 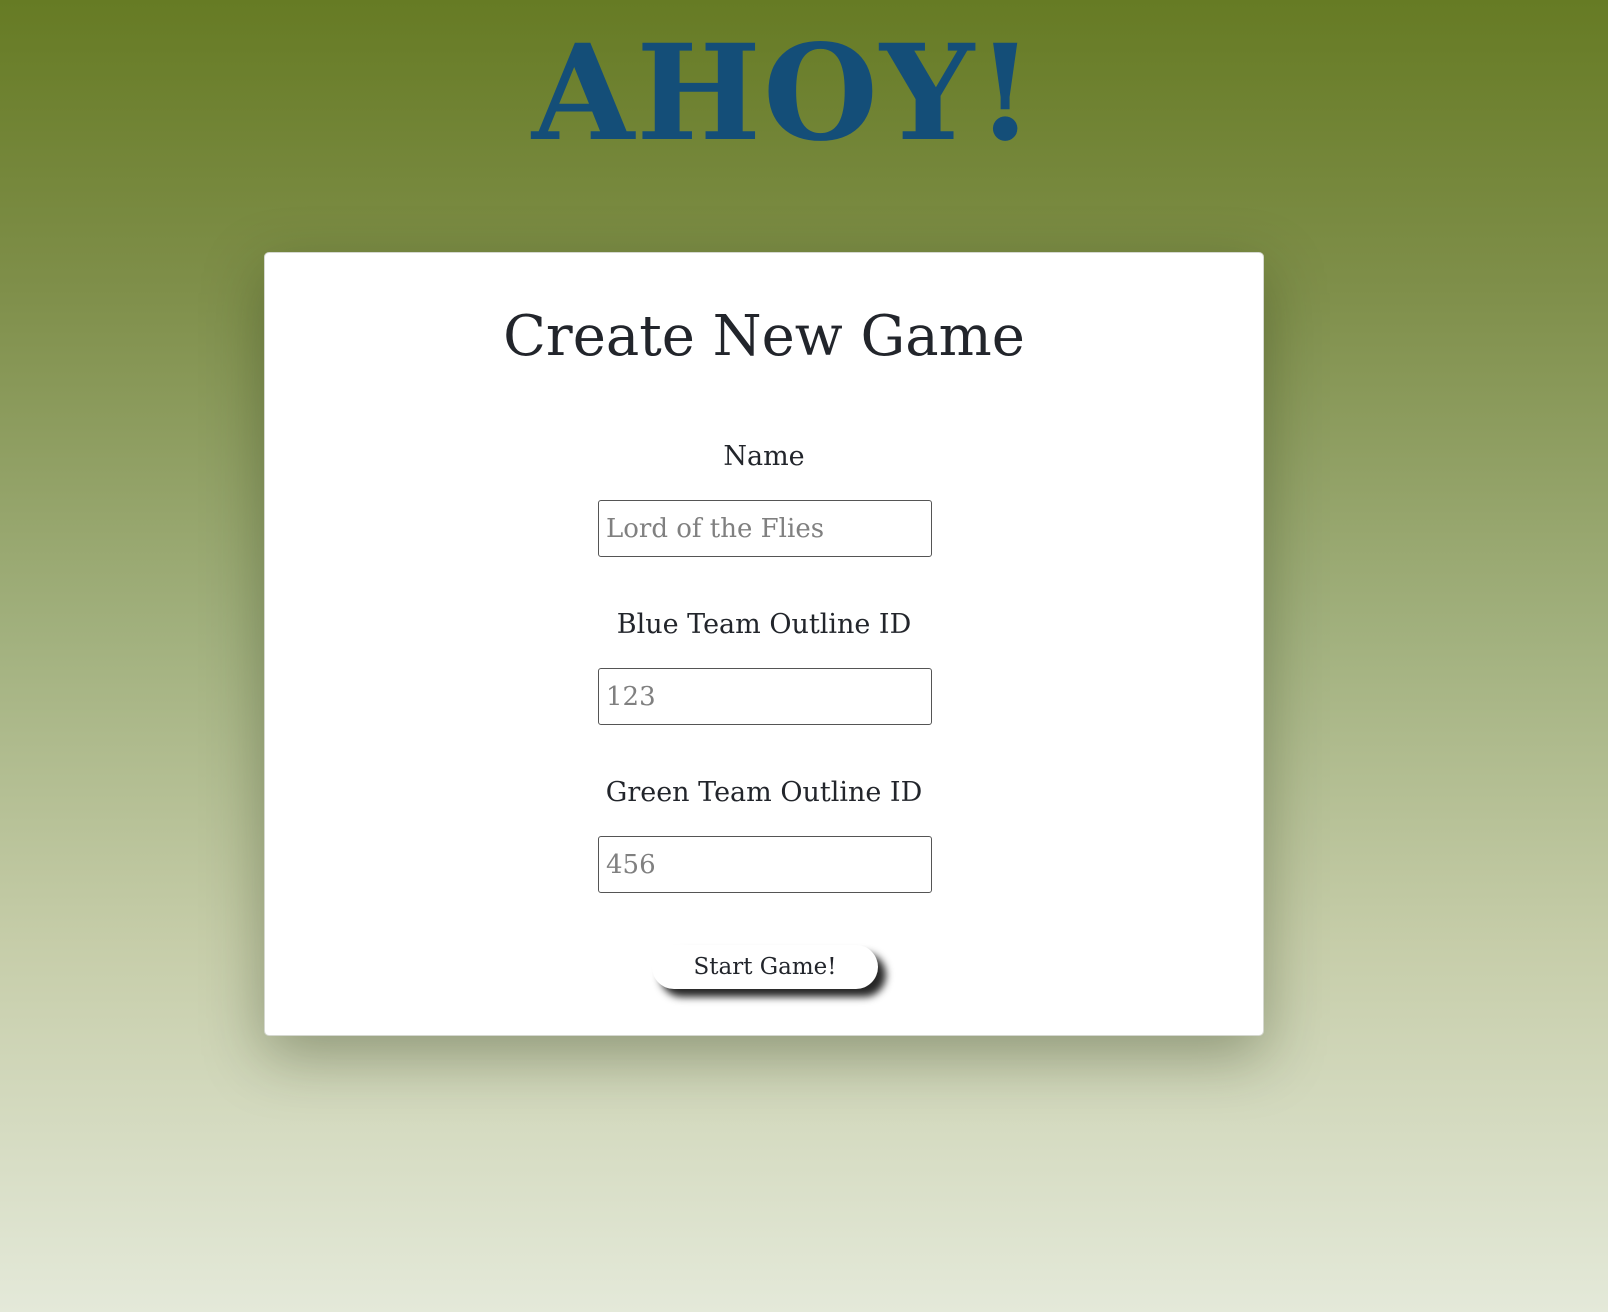 What do you see at coordinates (765, 864) in the screenshot?
I see `green-team-outline-id-input` at bounding box center [765, 864].